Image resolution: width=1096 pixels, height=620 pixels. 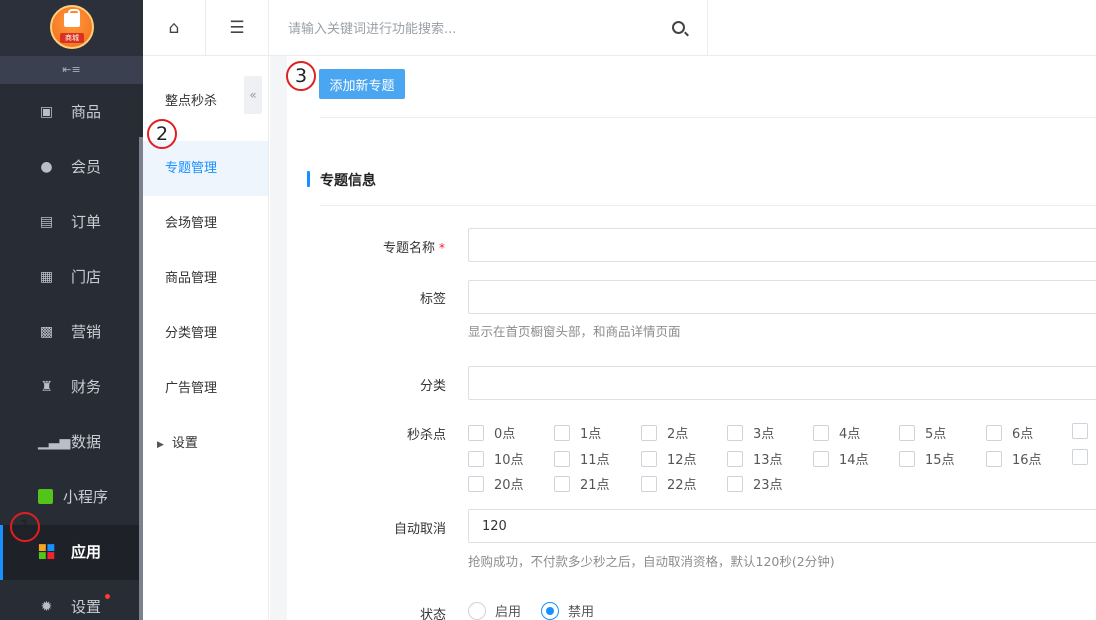 I want to click on sidebar-item-label: 小程序, so click(x=86, y=497).